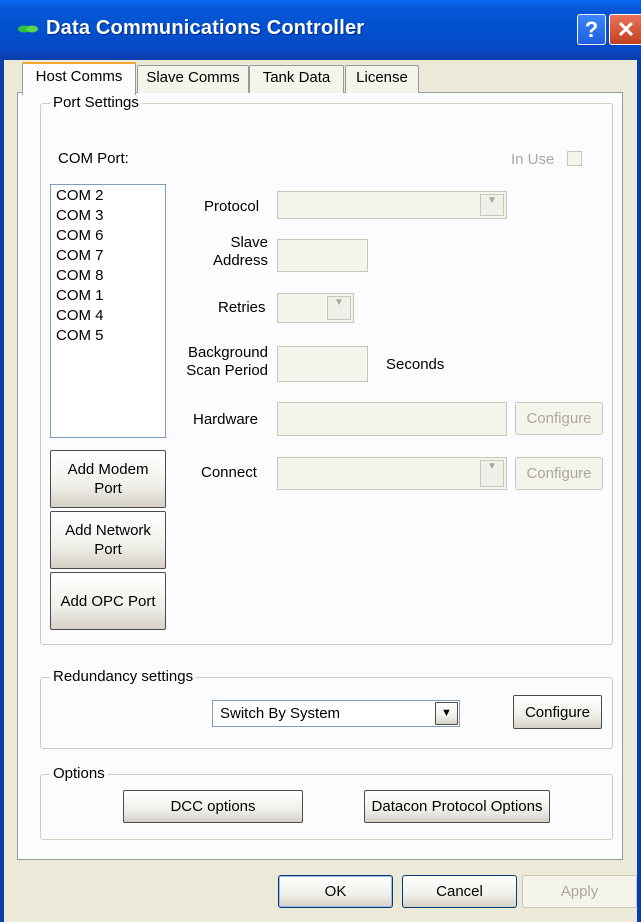 The image size is (641, 922). Describe the element at coordinates (382, 79) in the screenshot. I see `tab-license: License` at that location.